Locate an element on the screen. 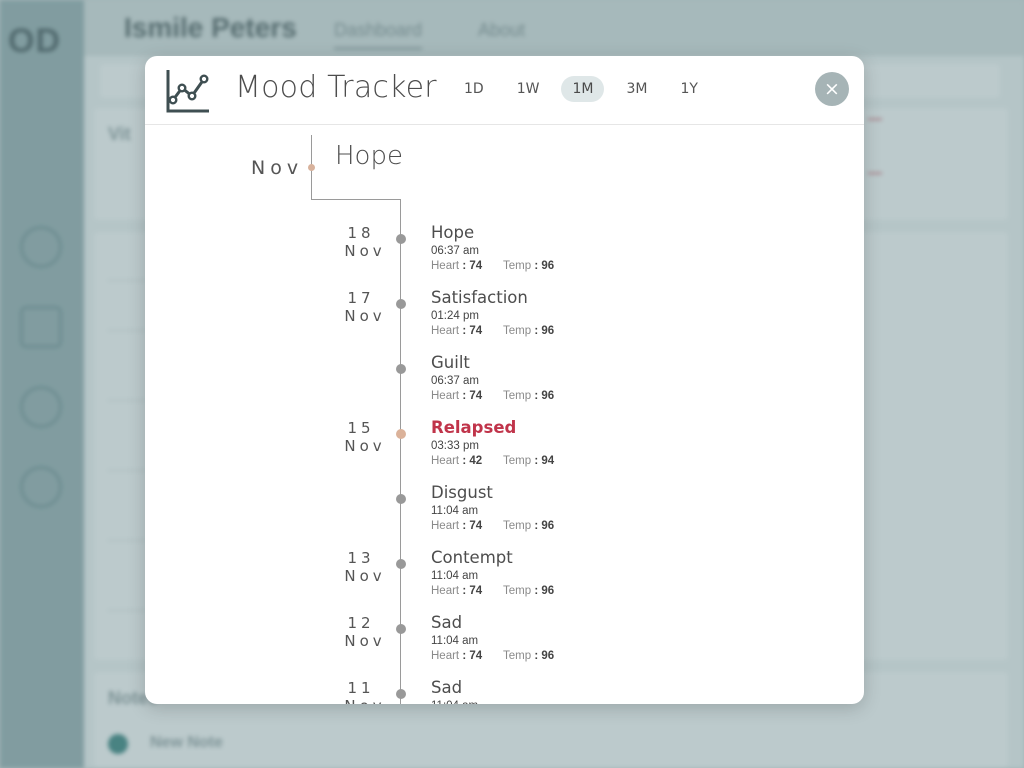  range-tab-1y: 1Y is located at coordinates (688, 89).